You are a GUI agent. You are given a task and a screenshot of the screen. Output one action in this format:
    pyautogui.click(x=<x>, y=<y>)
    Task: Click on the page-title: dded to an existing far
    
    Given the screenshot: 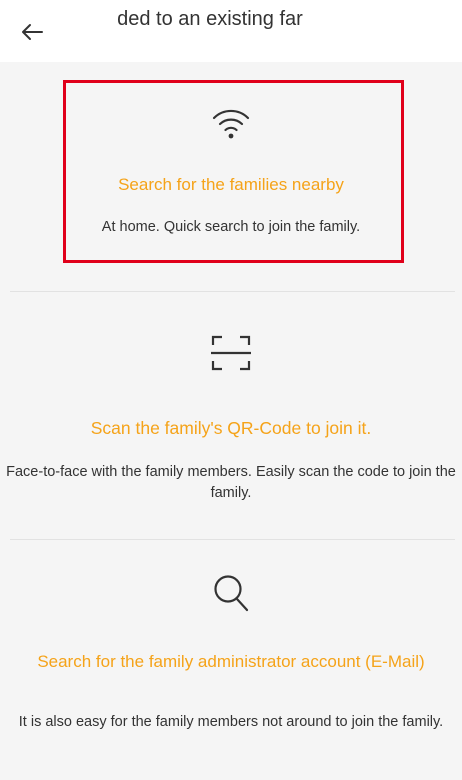 What is the action you would take?
    pyautogui.click(x=210, y=19)
    